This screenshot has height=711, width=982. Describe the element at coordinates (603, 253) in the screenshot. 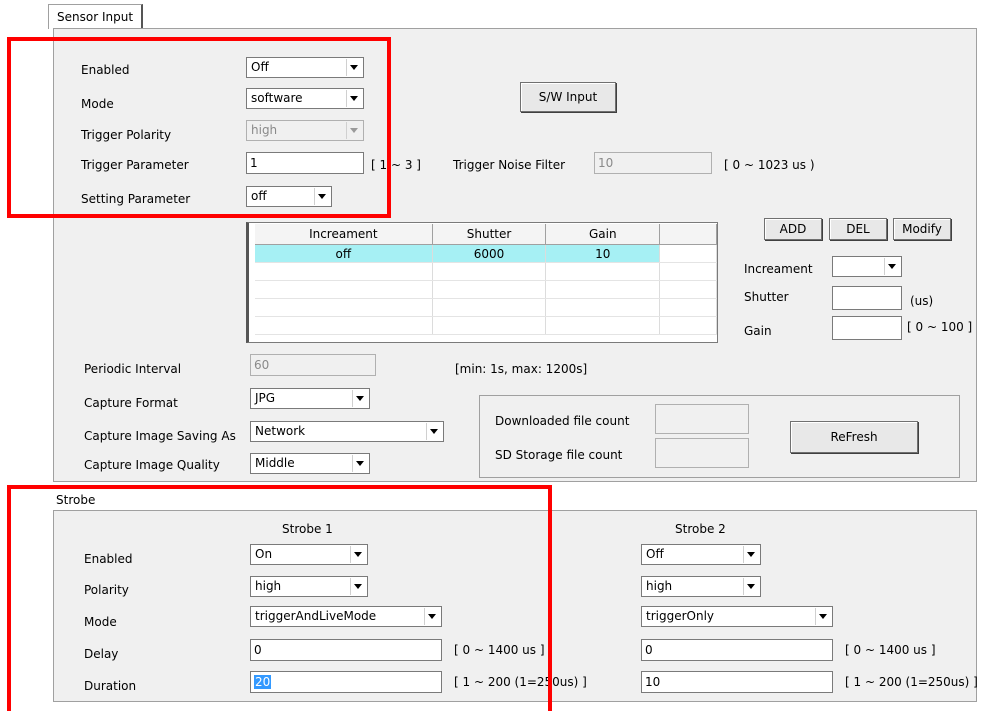

I see `cell-gain: 10` at that location.